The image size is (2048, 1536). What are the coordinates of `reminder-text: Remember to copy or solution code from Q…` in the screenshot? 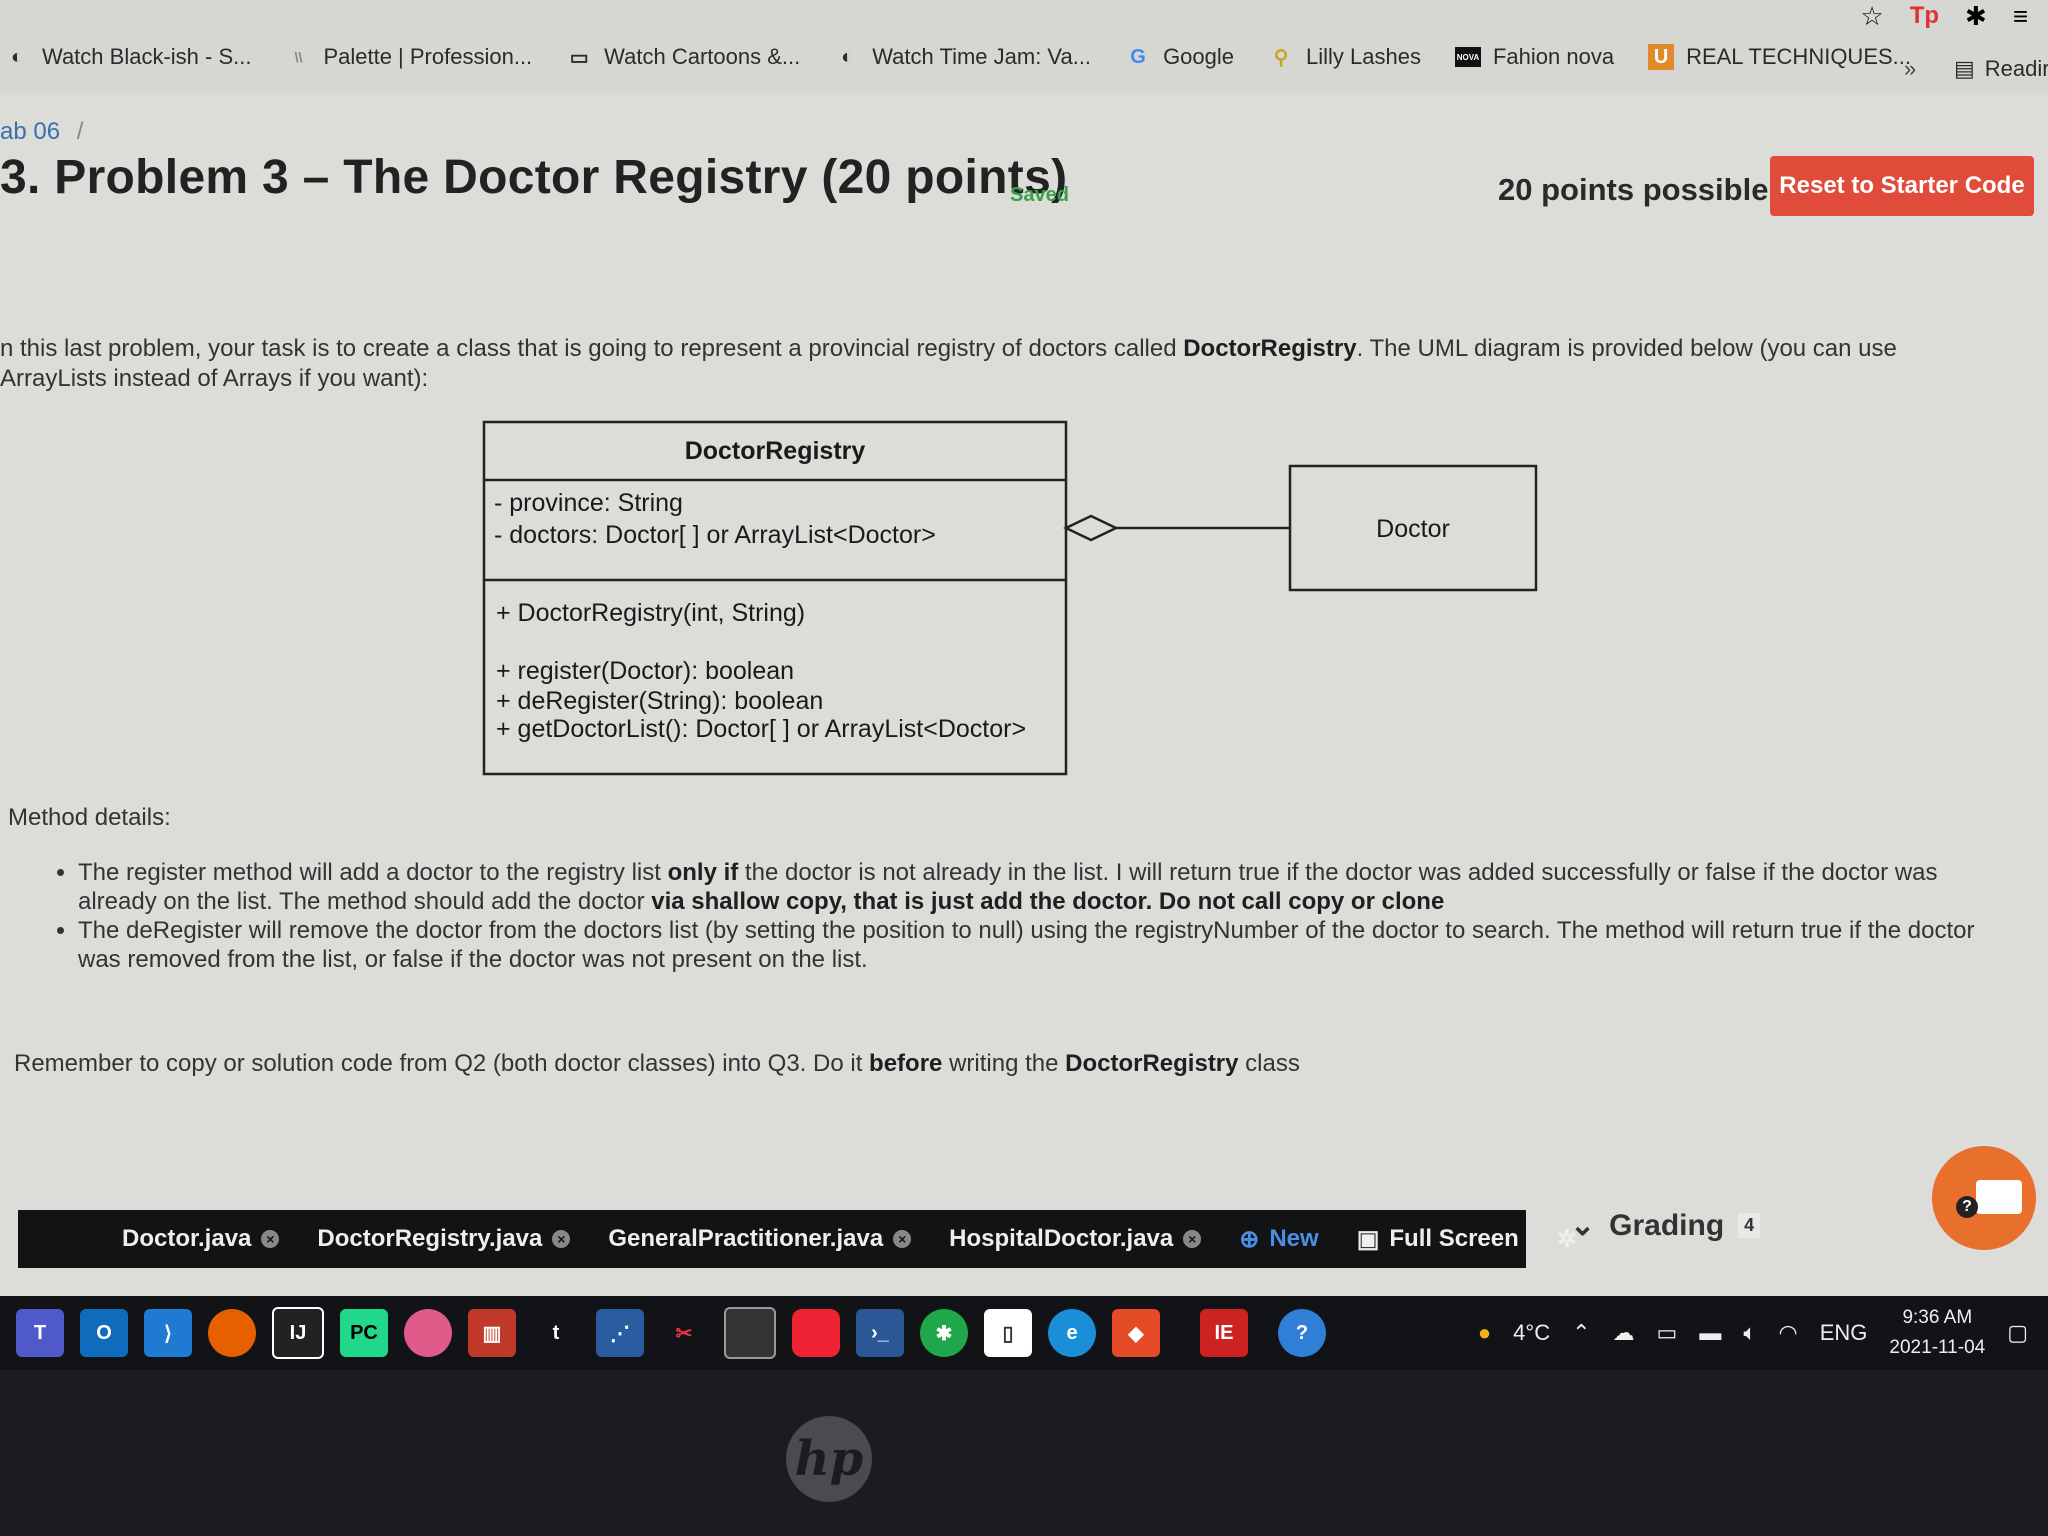 It's located at (657, 1063).